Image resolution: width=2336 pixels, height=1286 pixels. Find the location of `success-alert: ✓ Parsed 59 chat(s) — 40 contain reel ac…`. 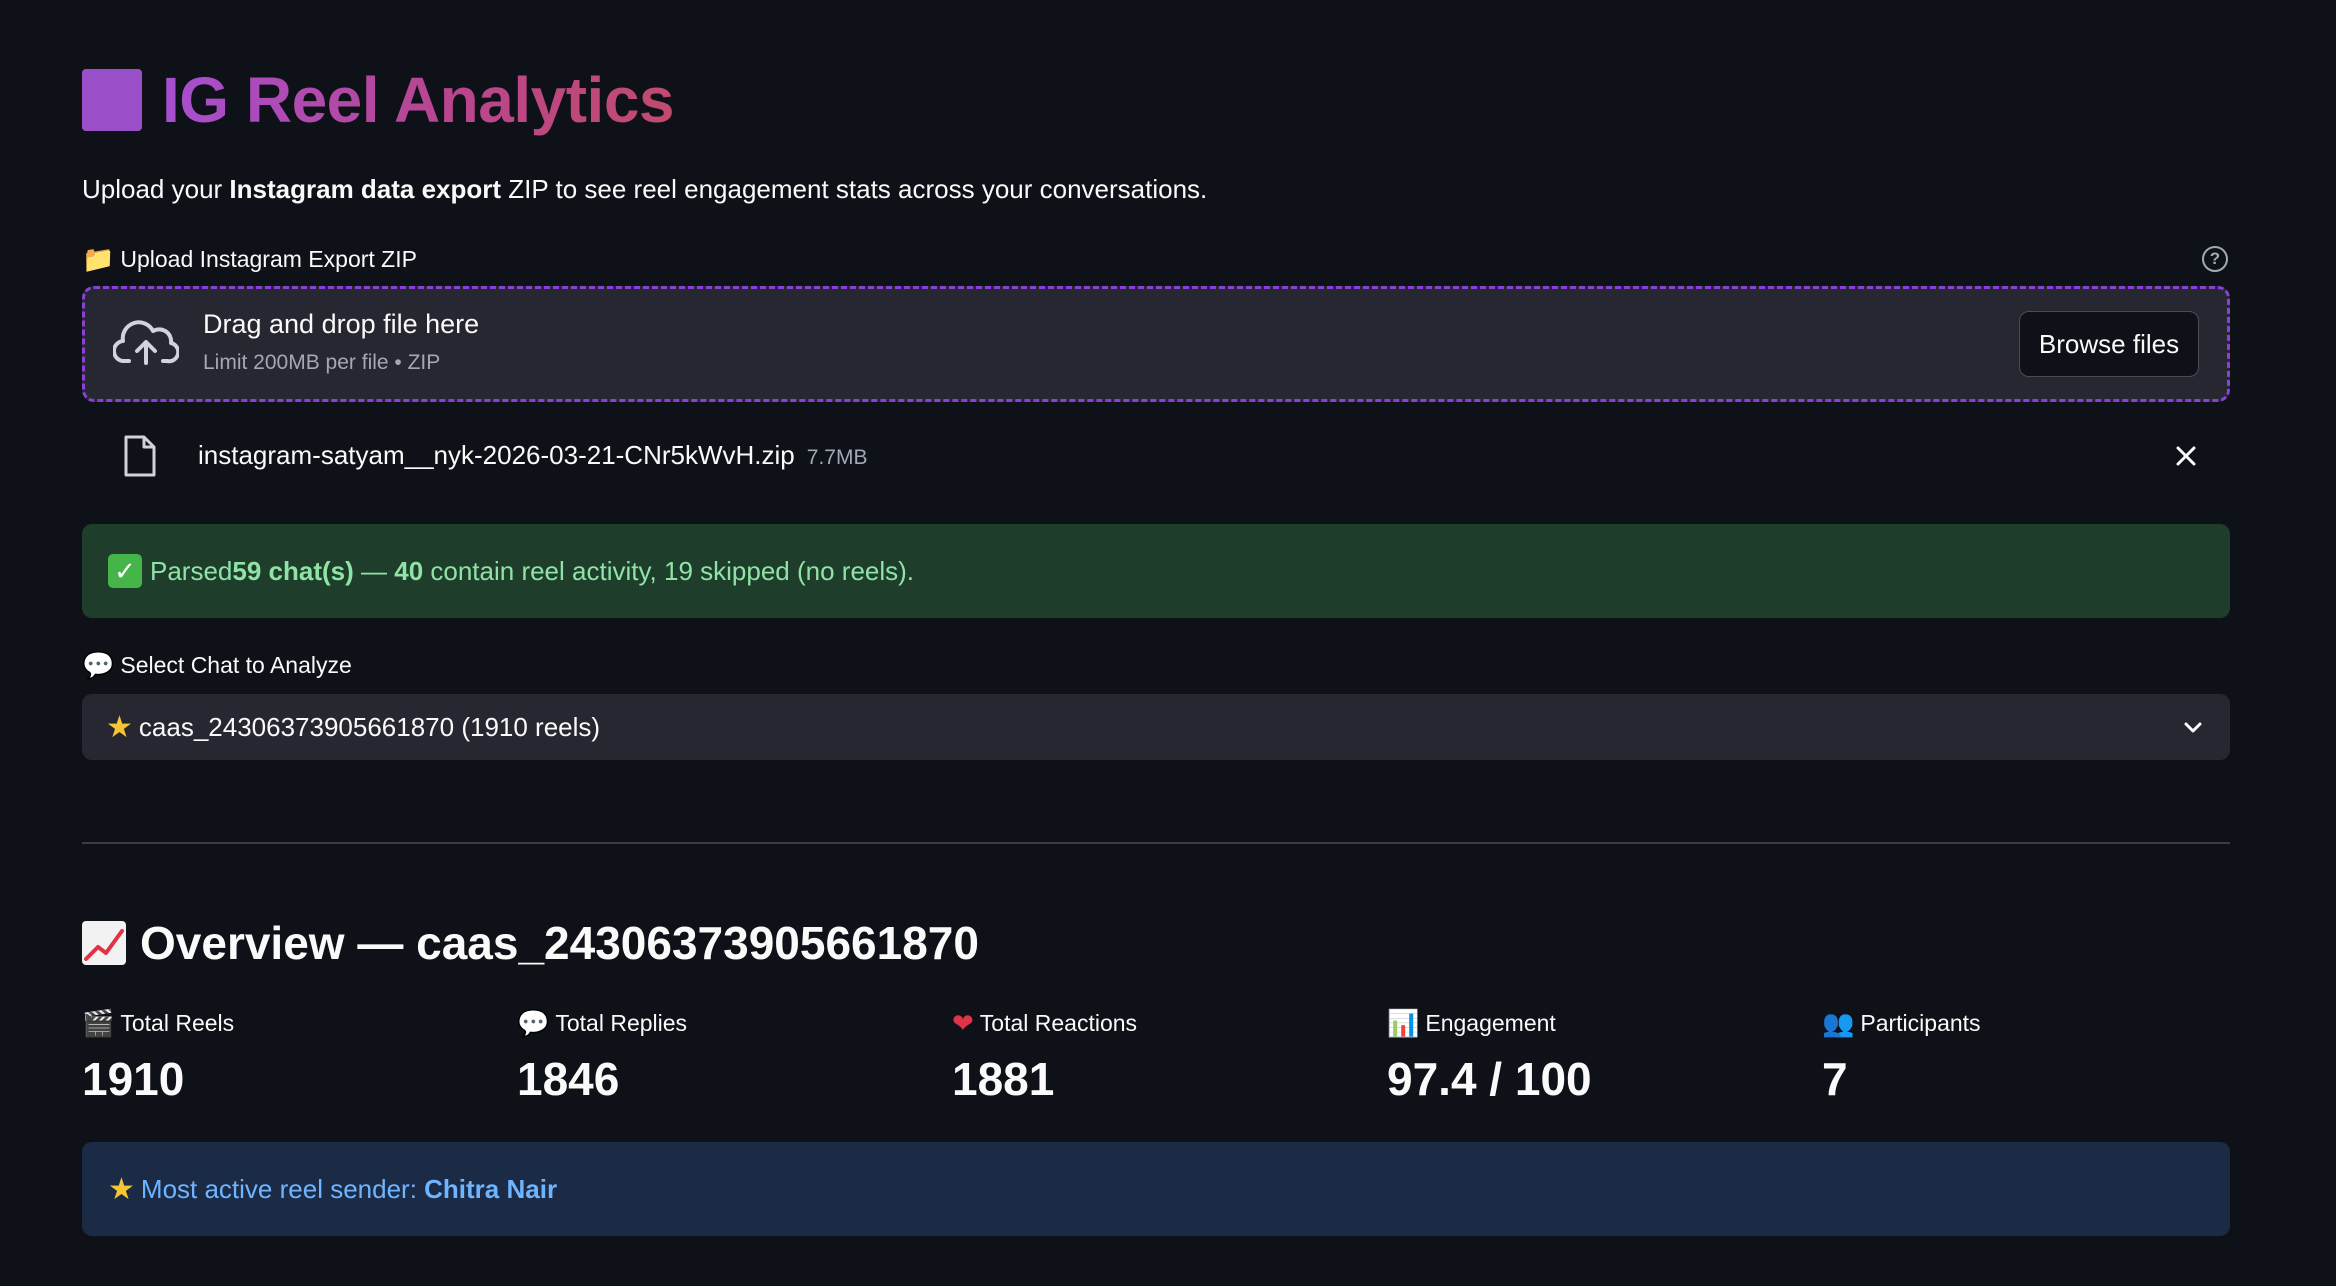

success-alert: ✓ Parsed 59 chat(s) — 40 contain reel ac… is located at coordinates (1156, 571).